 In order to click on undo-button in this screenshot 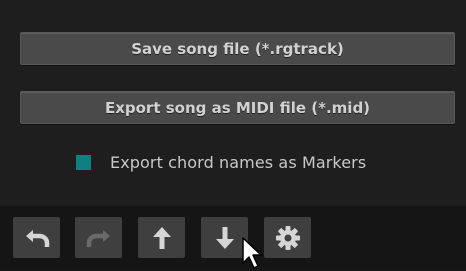, I will do `click(36, 237)`.